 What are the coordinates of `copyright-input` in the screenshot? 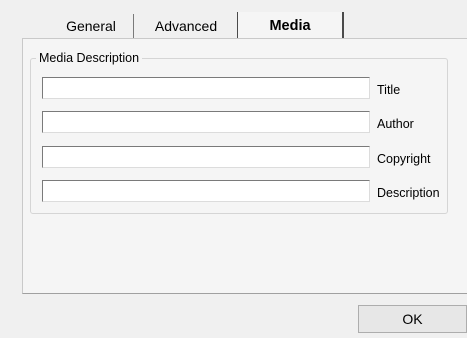 It's located at (206, 157).